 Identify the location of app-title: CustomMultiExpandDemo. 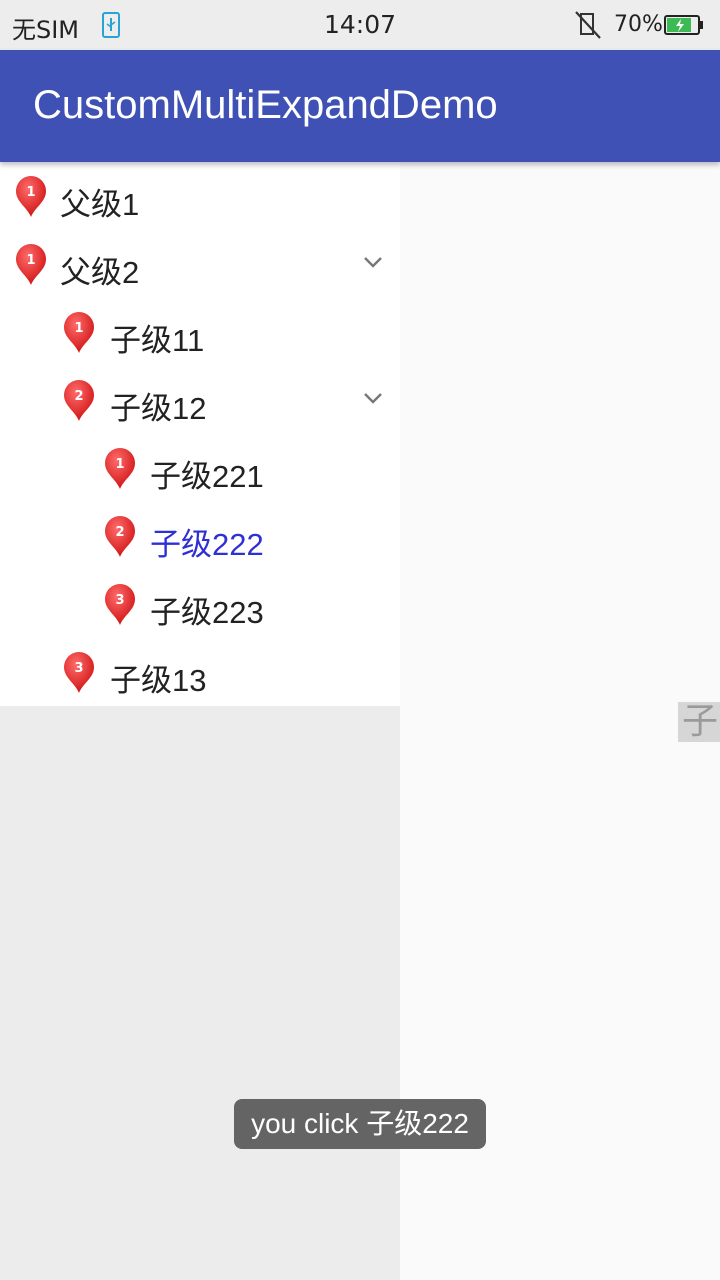
(265, 105).